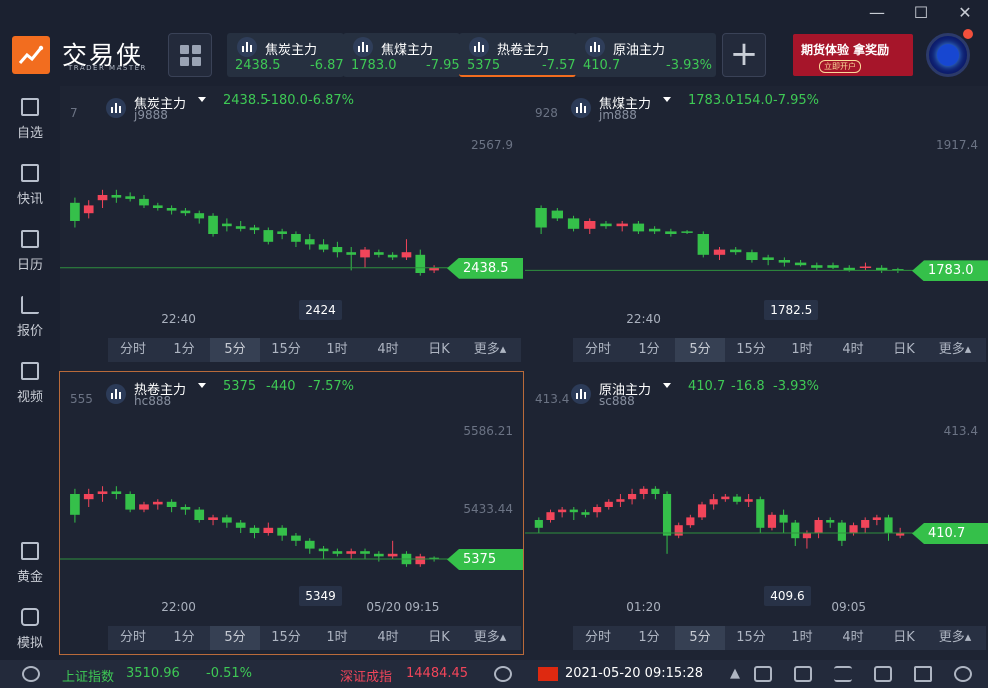  I want to click on tab-jiaotan: 焦炭主力 2438.5 -6.87%, so click(285, 55).